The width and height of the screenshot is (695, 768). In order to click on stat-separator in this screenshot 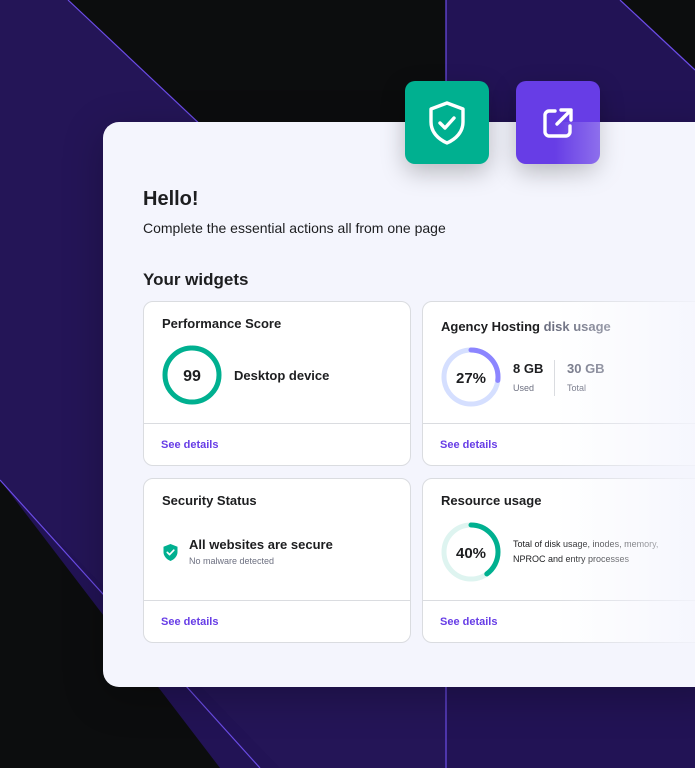, I will do `click(554, 378)`.